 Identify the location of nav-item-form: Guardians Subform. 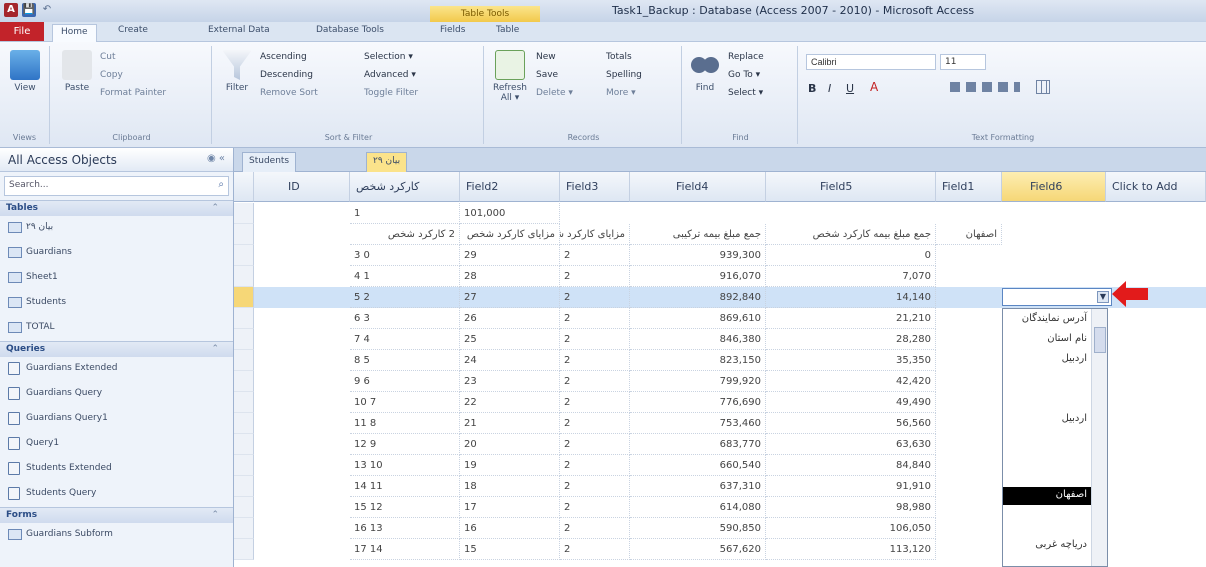
(116, 535).